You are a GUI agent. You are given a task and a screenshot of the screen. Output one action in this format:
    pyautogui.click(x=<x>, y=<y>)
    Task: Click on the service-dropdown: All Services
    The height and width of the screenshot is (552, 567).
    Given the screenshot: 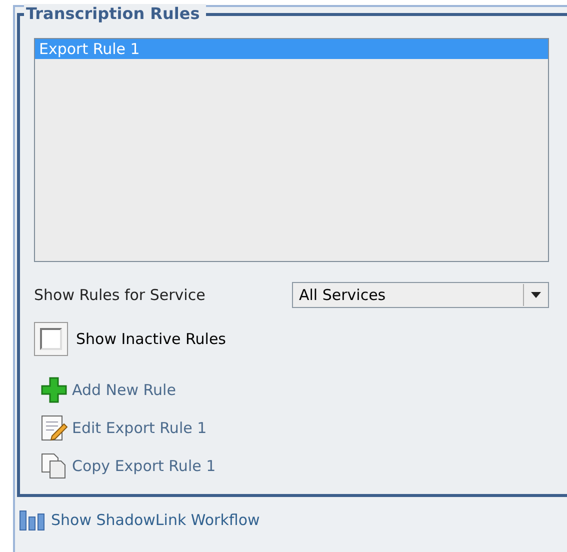 What is the action you would take?
    pyautogui.click(x=420, y=295)
    